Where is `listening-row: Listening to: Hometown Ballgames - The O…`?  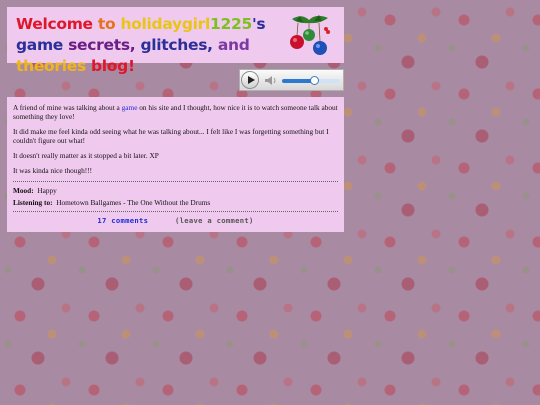
listening-row: Listening to: Hometown Ballgames - The O… is located at coordinates (175, 202).